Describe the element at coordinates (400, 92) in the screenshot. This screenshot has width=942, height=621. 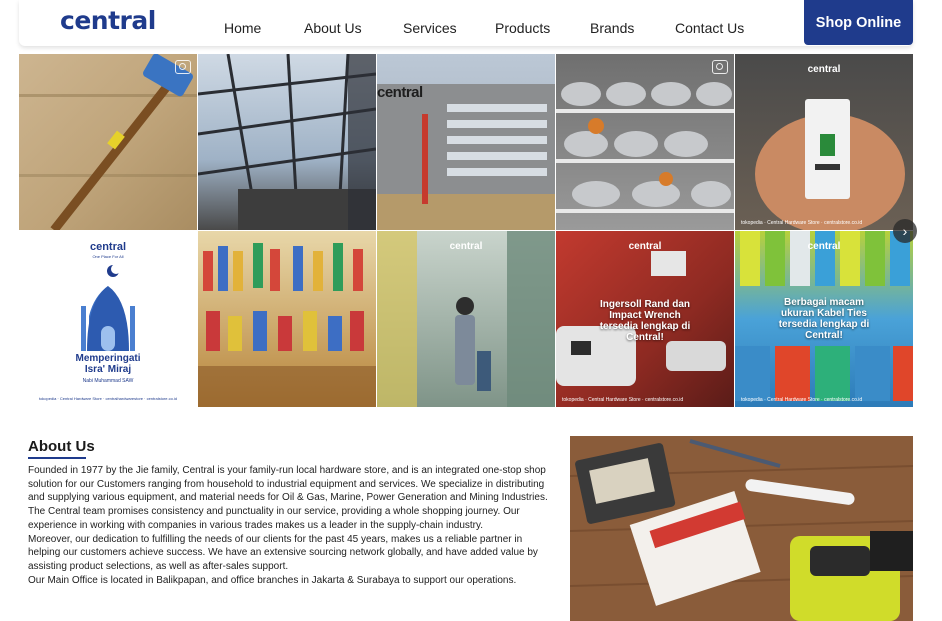
I see `building-sign: central` at that location.